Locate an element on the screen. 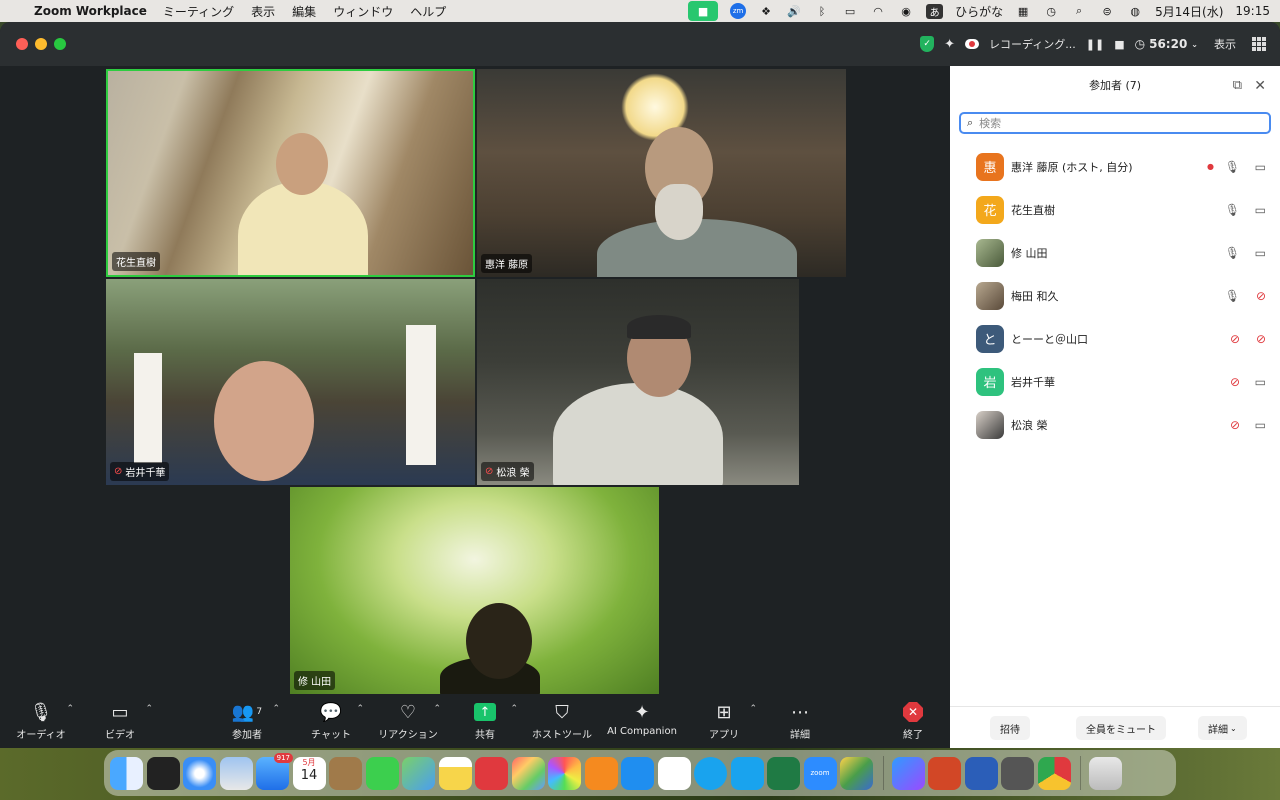  end-meeting-button: ✕ 終了 is located at coordinates (913, 719).